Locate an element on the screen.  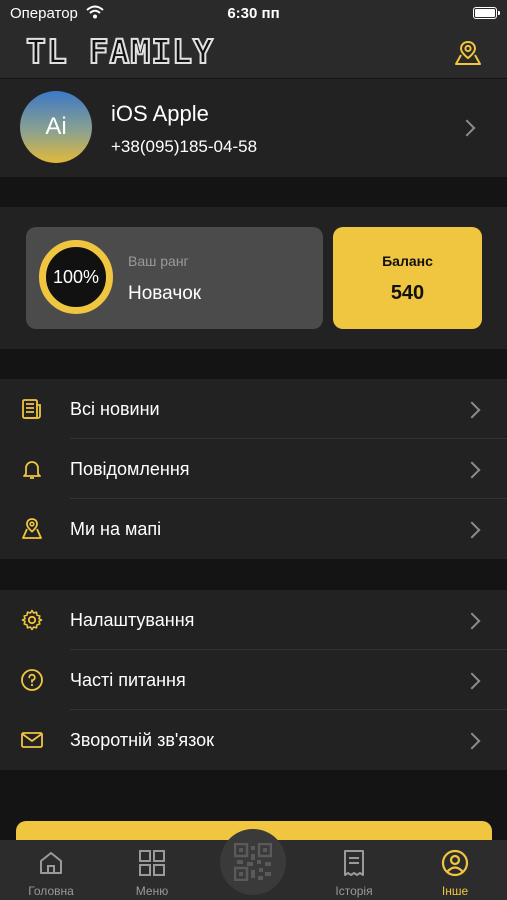
qr-code-icon is located at coordinates (253, 862).